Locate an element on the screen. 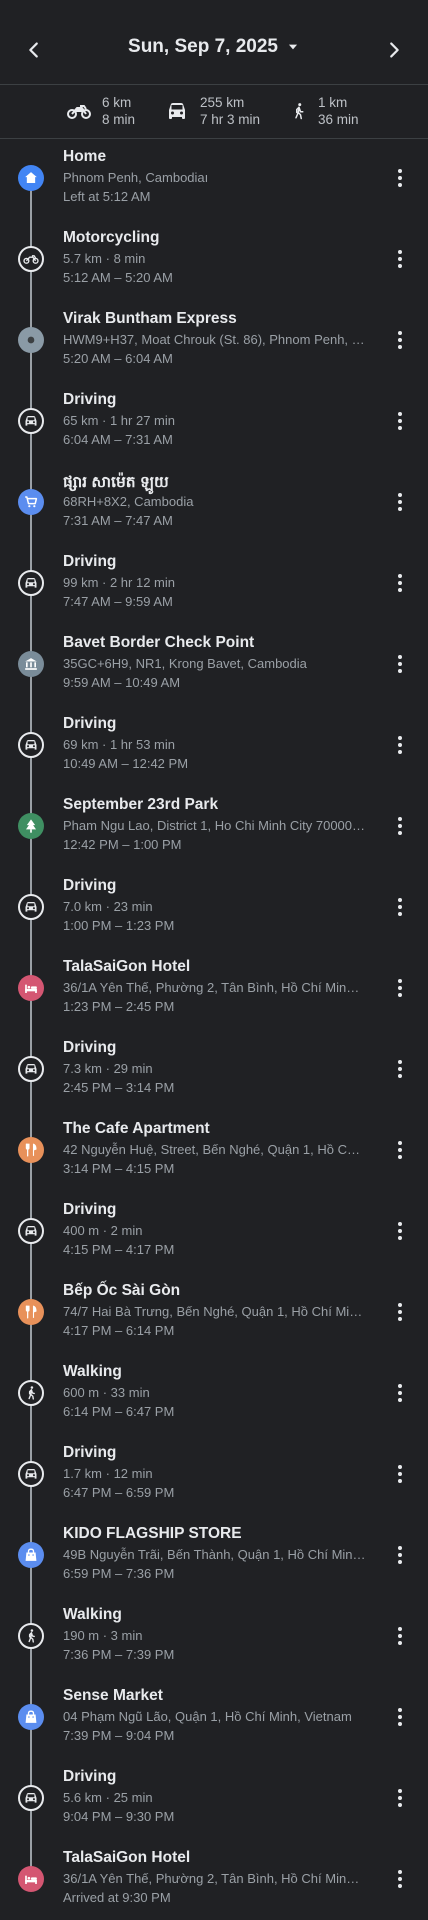 The height and width of the screenshot is (1920, 428). government-building-icon is located at coordinates (31, 664).